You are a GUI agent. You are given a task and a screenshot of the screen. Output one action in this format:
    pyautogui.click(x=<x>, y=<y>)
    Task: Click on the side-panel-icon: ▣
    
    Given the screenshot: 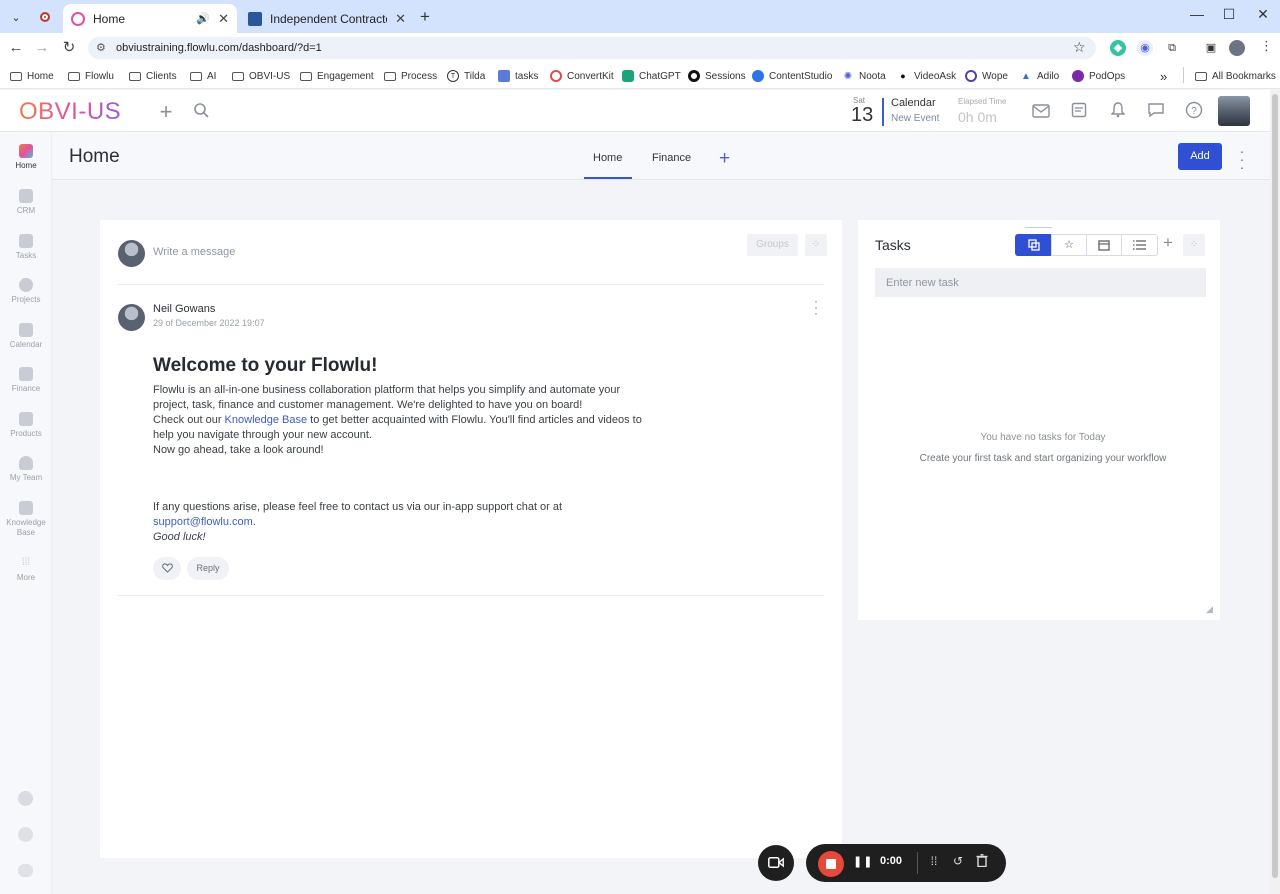 What is the action you would take?
    pyautogui.click(x=1211, y=48)
    